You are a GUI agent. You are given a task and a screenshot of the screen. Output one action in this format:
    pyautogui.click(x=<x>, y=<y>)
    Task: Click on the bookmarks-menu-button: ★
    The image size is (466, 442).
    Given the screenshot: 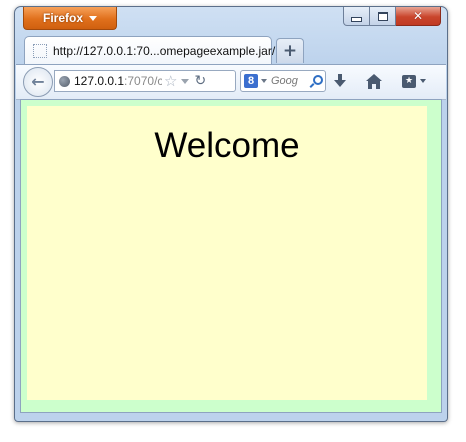 What is the action you would take?
    pyautogui.click(x=418, y=81)
    